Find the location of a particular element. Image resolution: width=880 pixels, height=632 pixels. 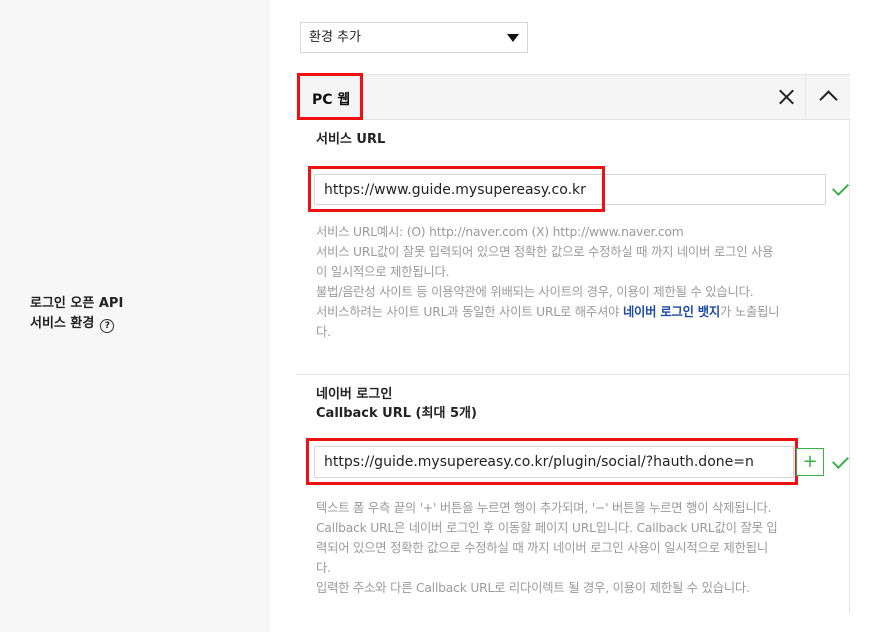

callback-url-label-line1: 네이버 로그인 is located at coordinates (354, 394).